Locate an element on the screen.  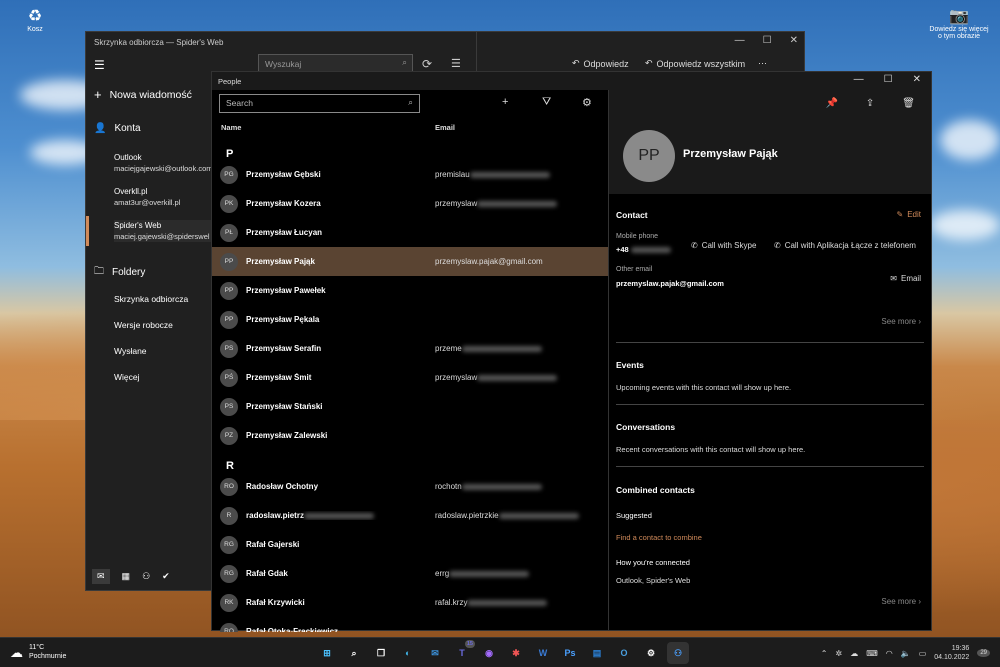
contact-row: Rradoslaw.pietrz radoslaw.pietrzkie is located at coordinates (410, 515).